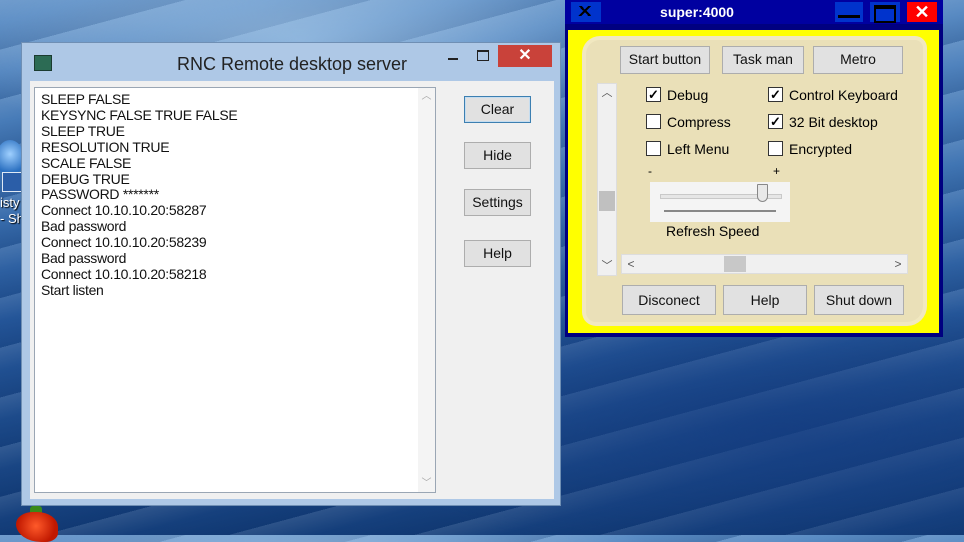 The width and height of the screenshot is (964, 542). Describe the element at coordinates (86, 162) in the screenshot. I see `log-line: SCALE FALSE` at that location.